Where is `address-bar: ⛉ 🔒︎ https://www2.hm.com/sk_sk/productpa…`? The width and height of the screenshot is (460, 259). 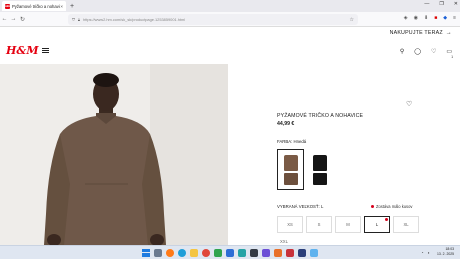
address-bar: ⛉ 🔒︎ https://www2.hm.com/sk_sk/productpa… is located at coordinates (213, 19).